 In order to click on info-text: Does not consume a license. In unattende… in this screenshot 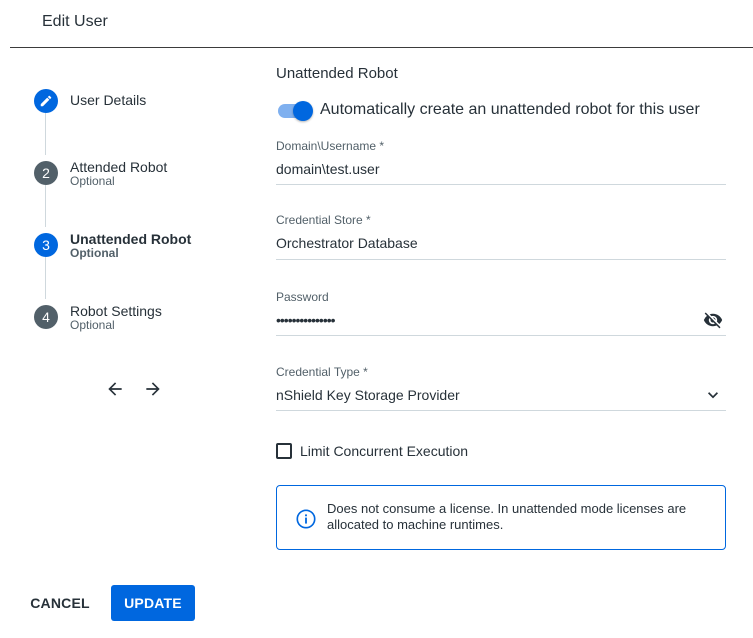, I will do `click(507, 516)`.